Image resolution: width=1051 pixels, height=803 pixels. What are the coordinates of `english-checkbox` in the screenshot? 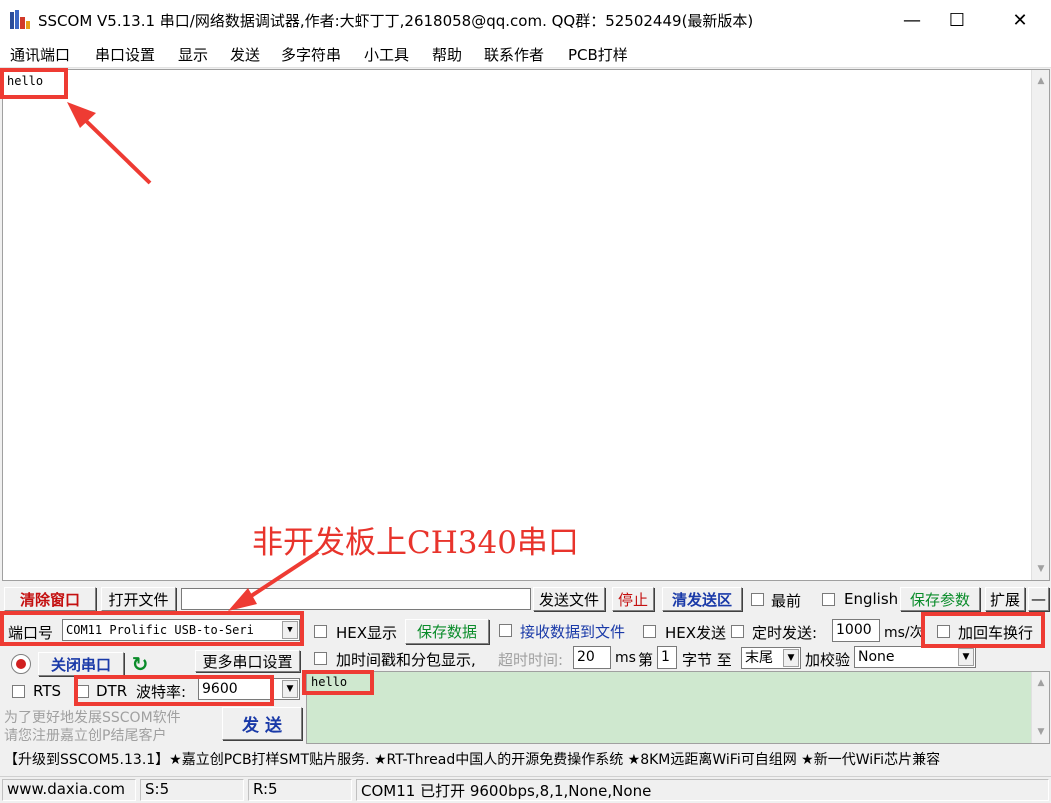 It's located at (828, 599).